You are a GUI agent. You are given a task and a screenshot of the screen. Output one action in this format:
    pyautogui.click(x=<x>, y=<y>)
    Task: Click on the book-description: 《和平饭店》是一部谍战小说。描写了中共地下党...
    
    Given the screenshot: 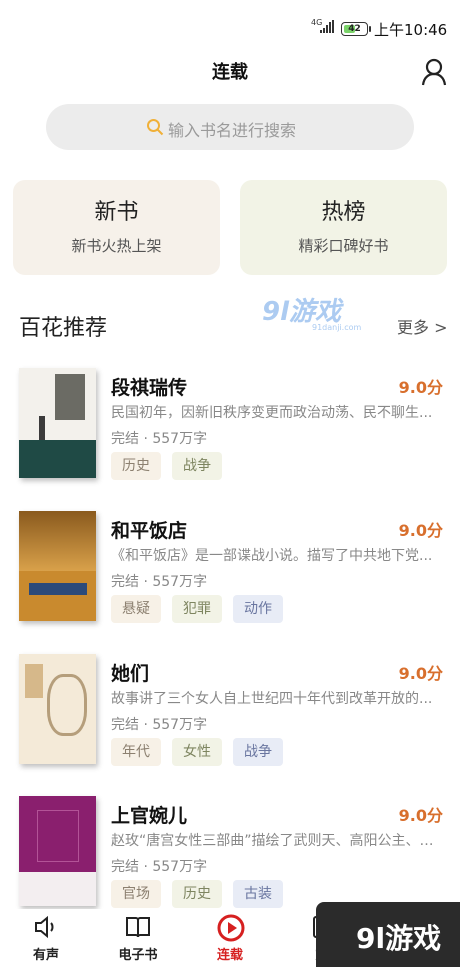 What is the action you would take?
    pyautogui.click(x=272, y=556)
    